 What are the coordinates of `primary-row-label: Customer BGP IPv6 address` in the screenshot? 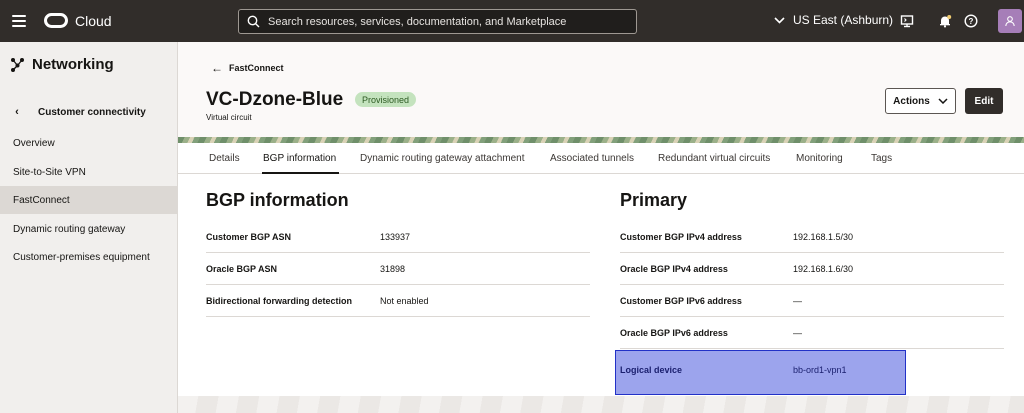 It's located at (681, 301).